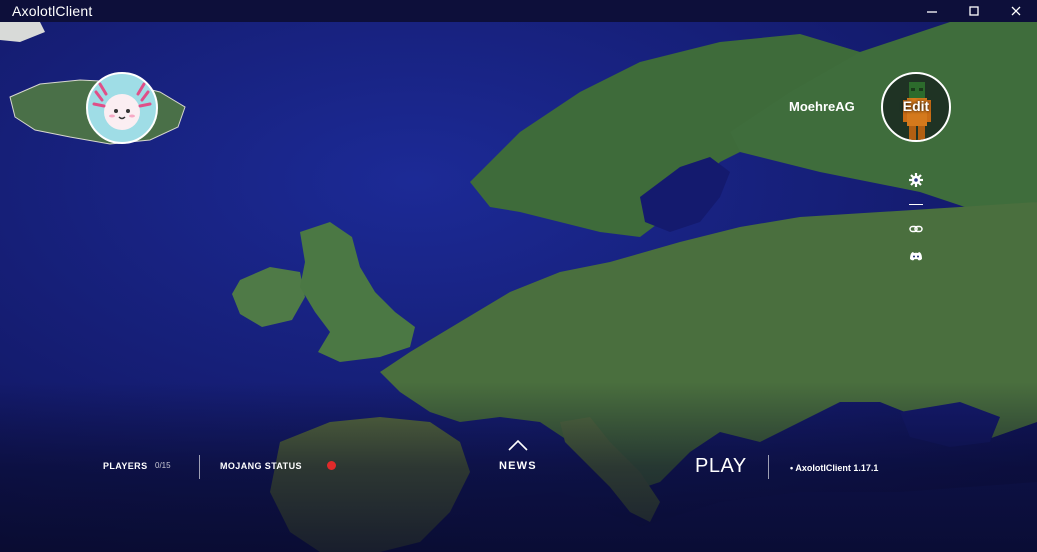 This screenshot has width=1037, height=552. I want to click on chevron-up-icon, so click(518, 445).